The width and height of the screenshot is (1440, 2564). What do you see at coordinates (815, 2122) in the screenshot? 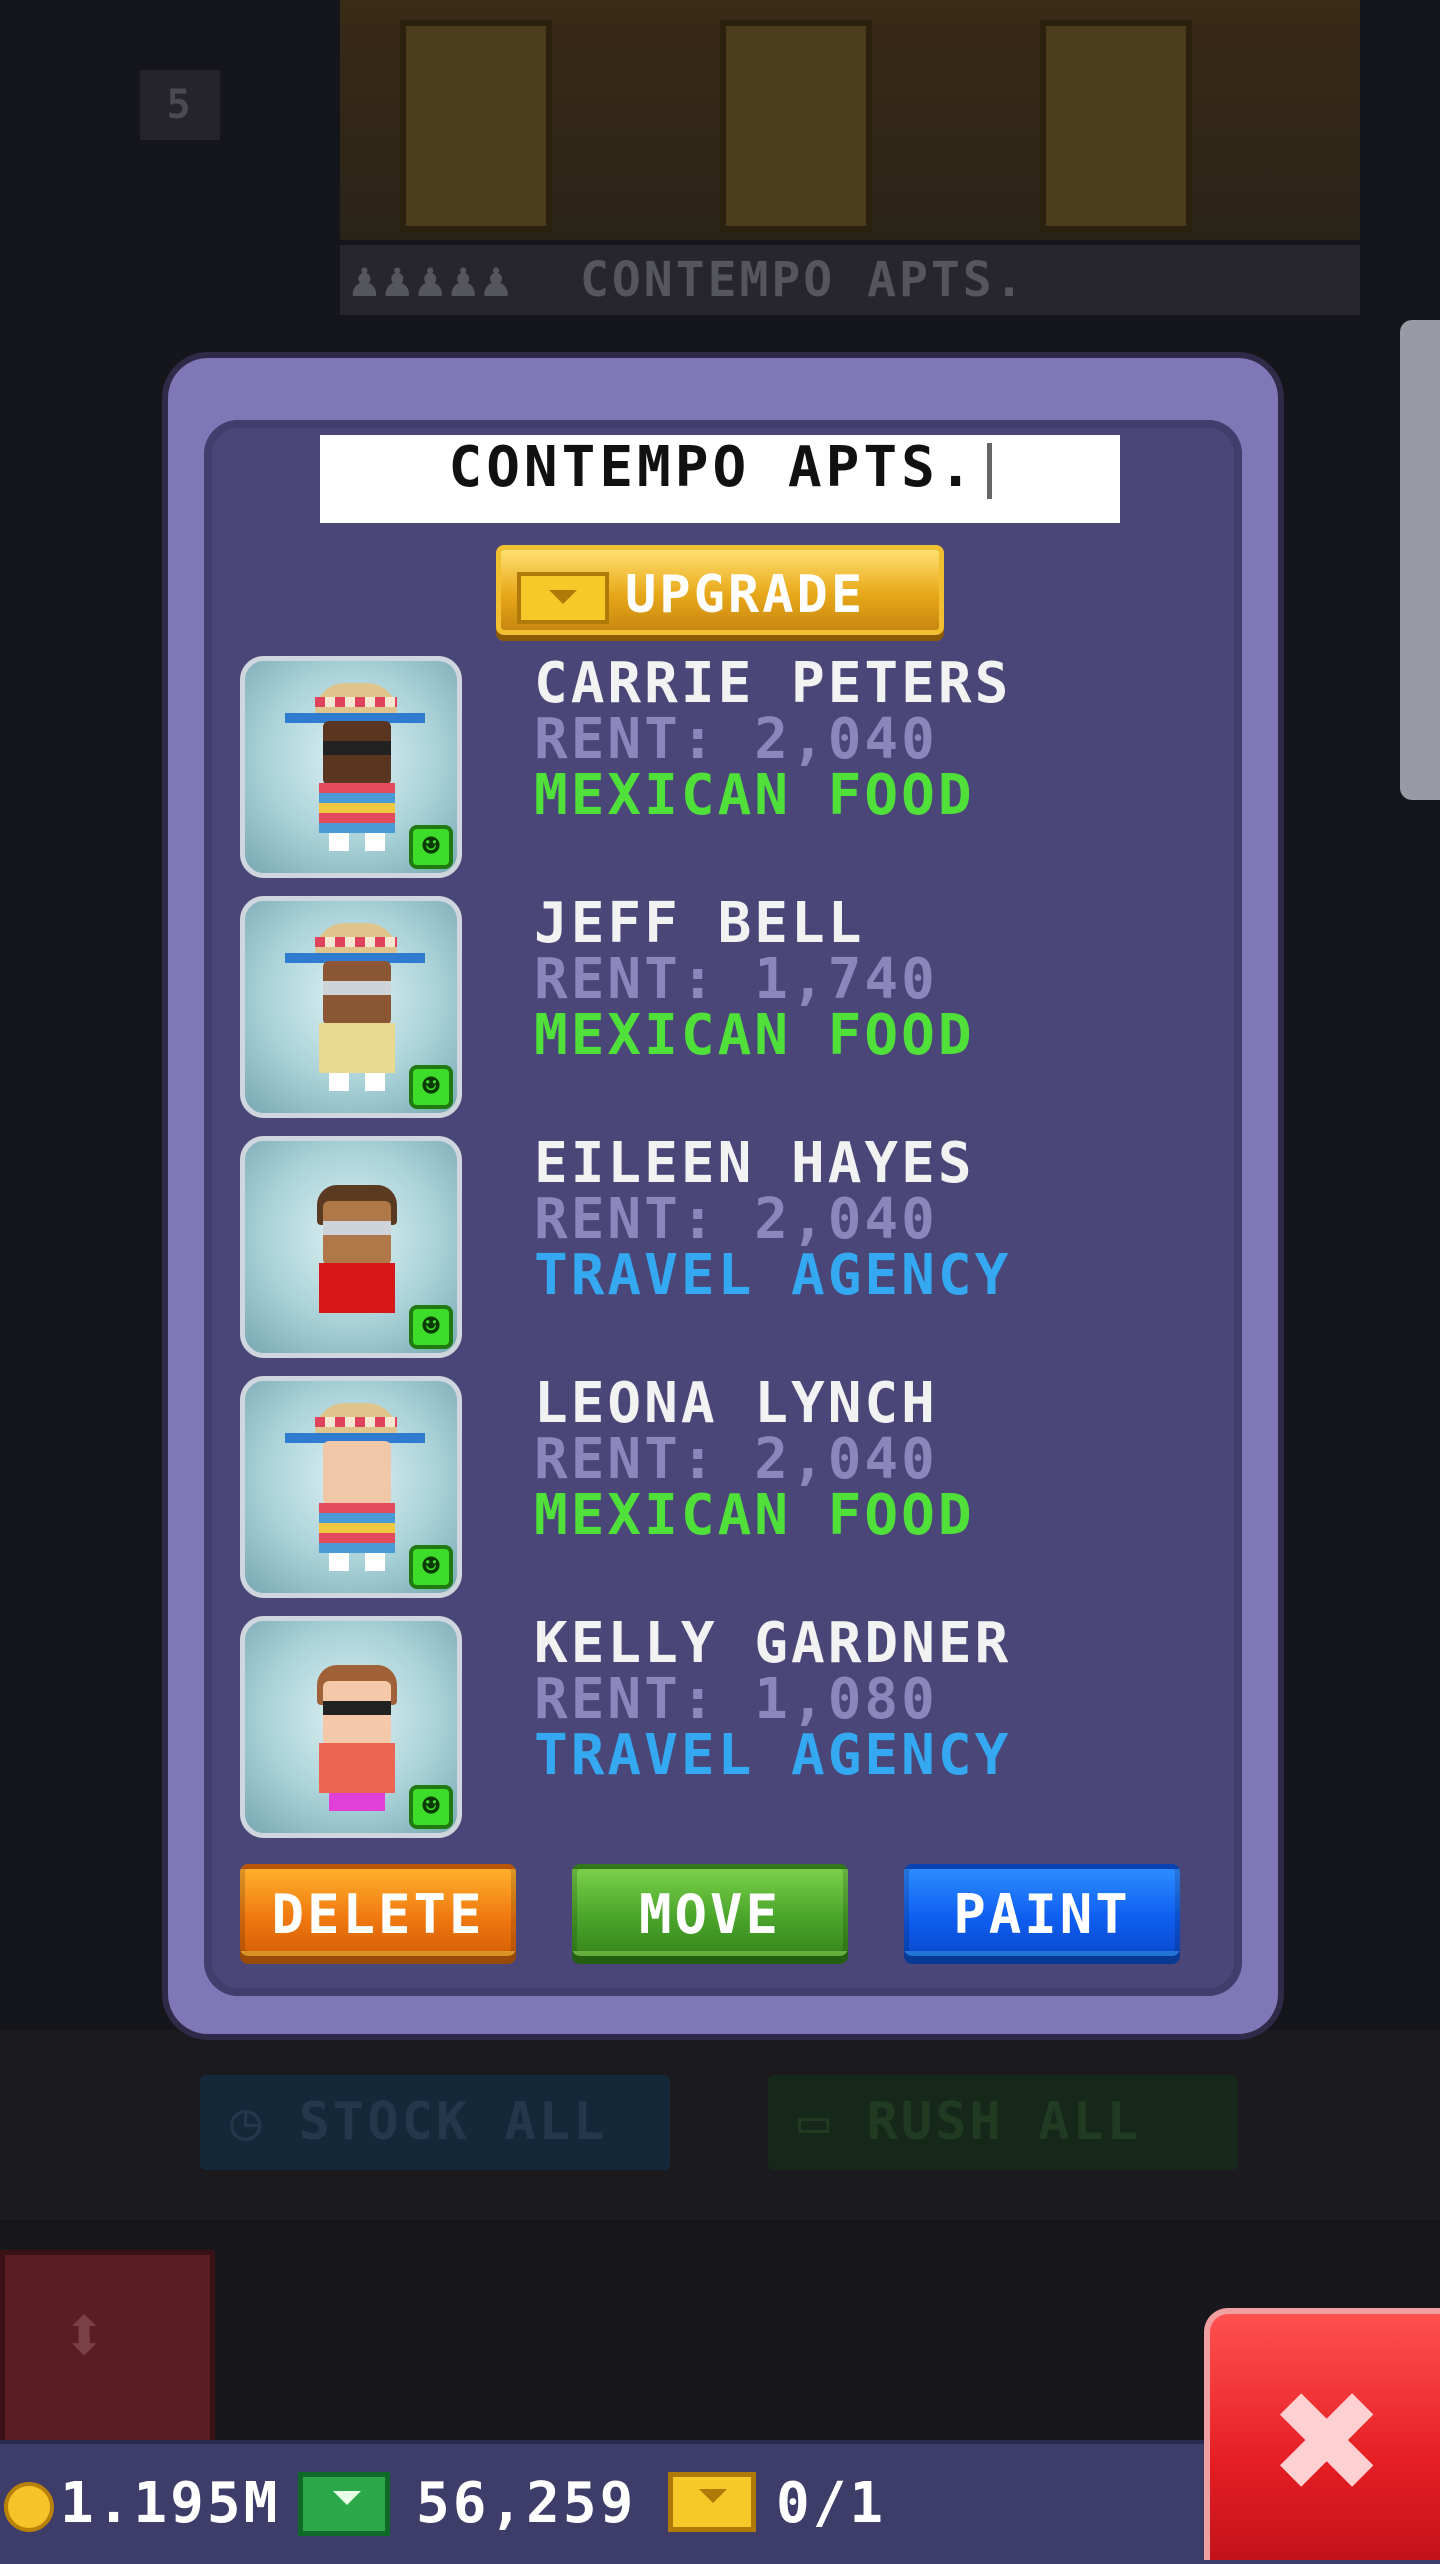
I see `bux-icon: ▭` at bounding box center [815, 2122].